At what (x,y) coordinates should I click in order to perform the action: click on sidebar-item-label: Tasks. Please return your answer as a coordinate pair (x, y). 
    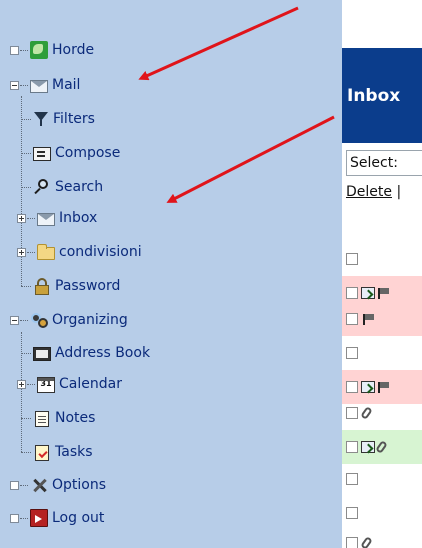
    Looking at the image, I should click on (74, 452).